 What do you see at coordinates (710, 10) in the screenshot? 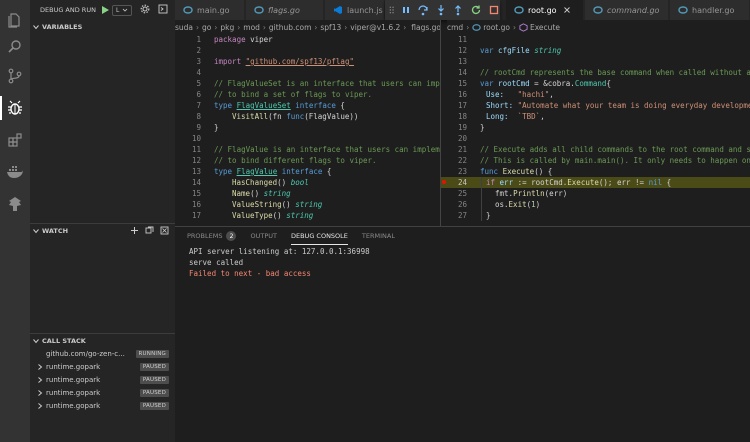
I see `tab-handler-go: handler.go` at bounding box center [710, 10].